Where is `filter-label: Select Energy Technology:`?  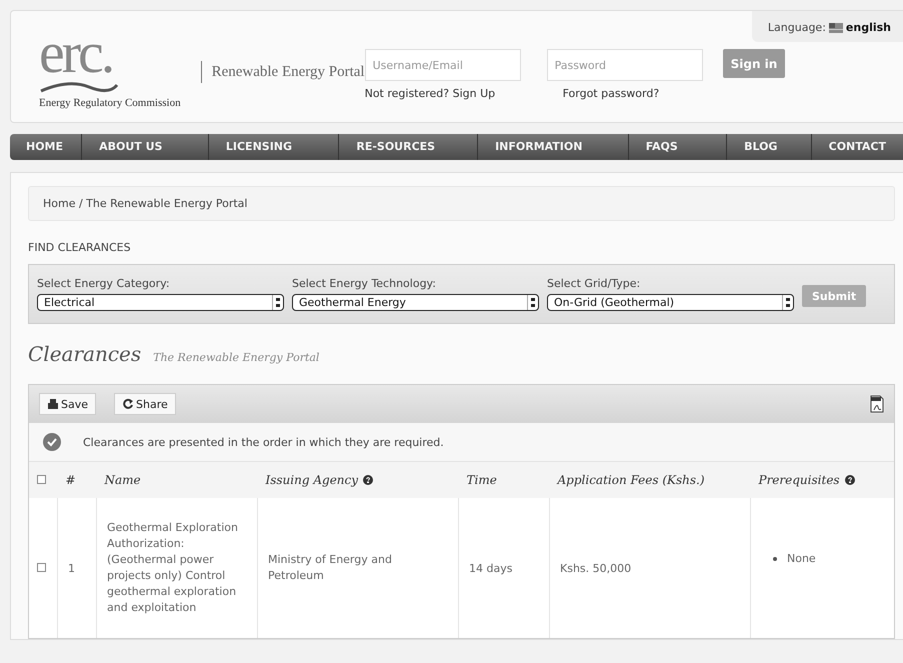
filter-label: Select Energy Technology: is located at coordinates (364, 283).